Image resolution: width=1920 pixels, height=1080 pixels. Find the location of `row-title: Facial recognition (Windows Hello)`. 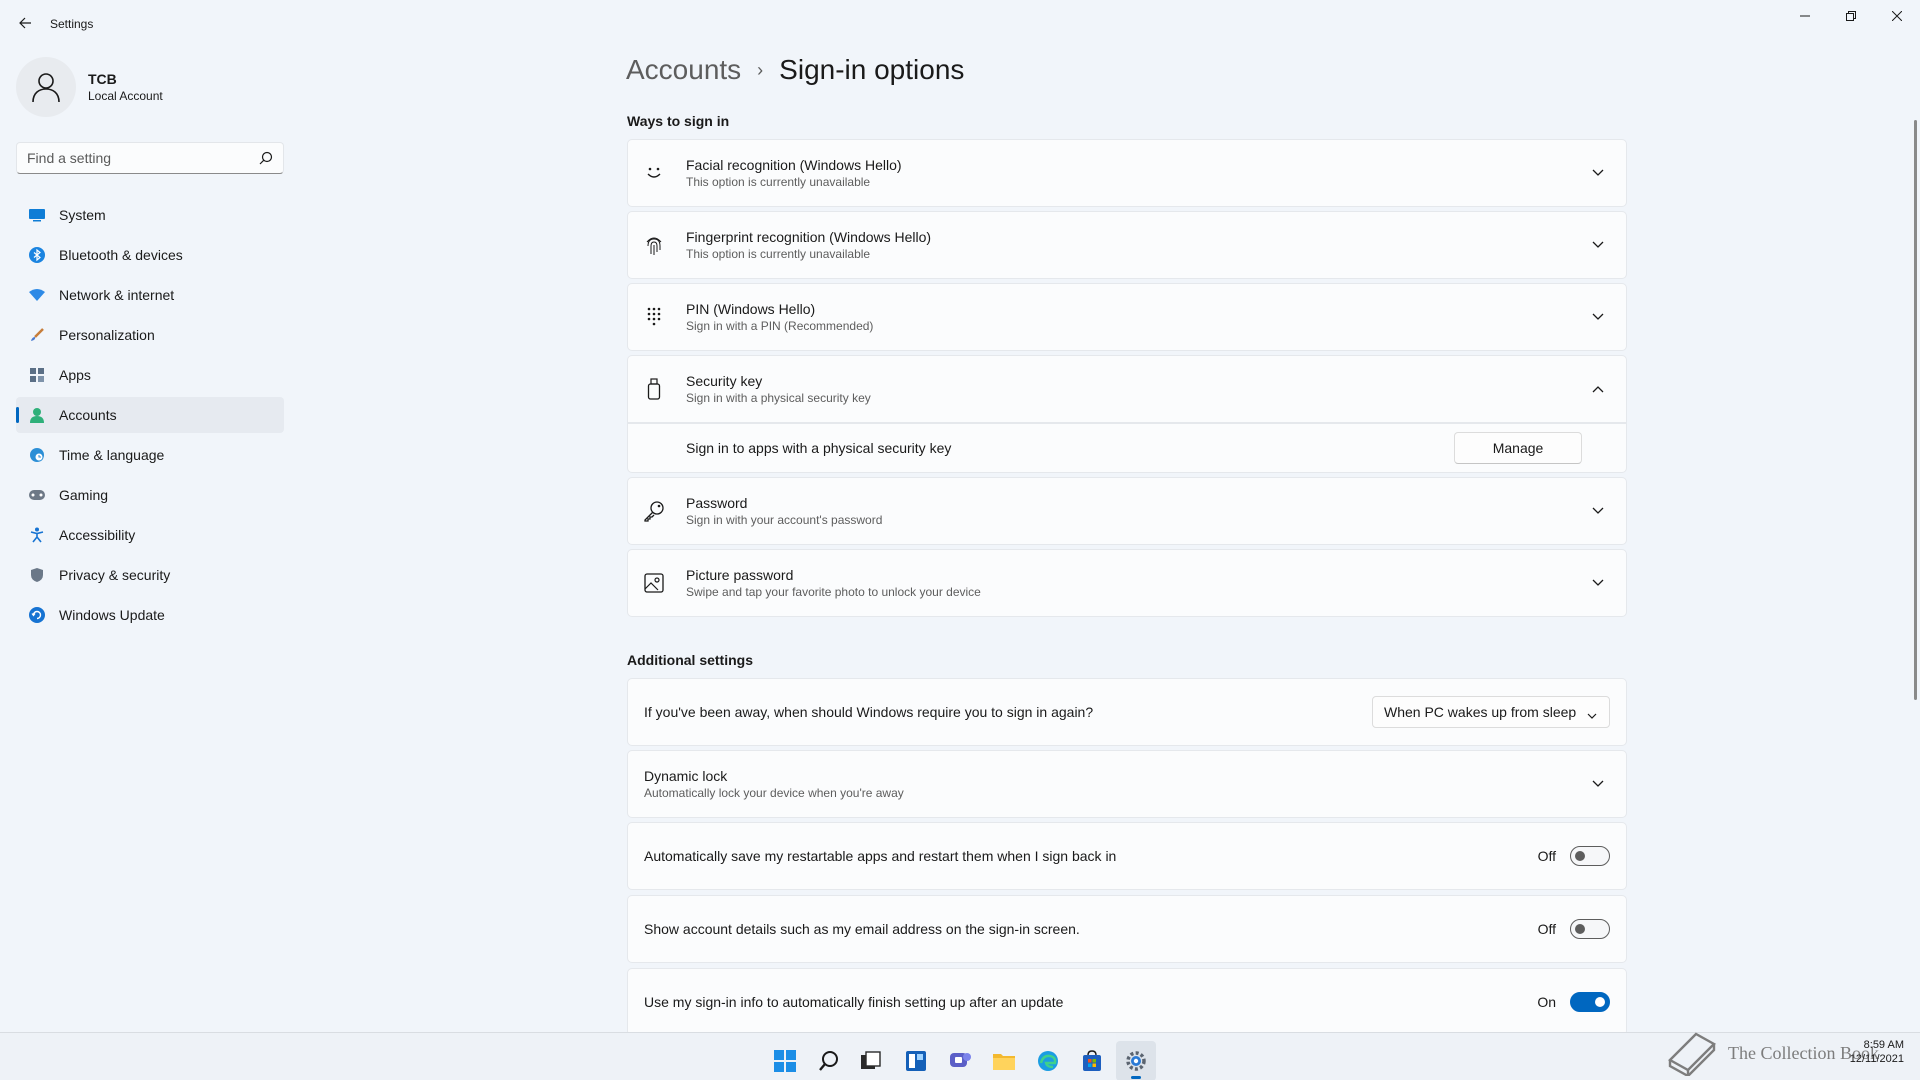

row-title: Facial recognition (Windows Hello) is located at coordinates (794, 165).